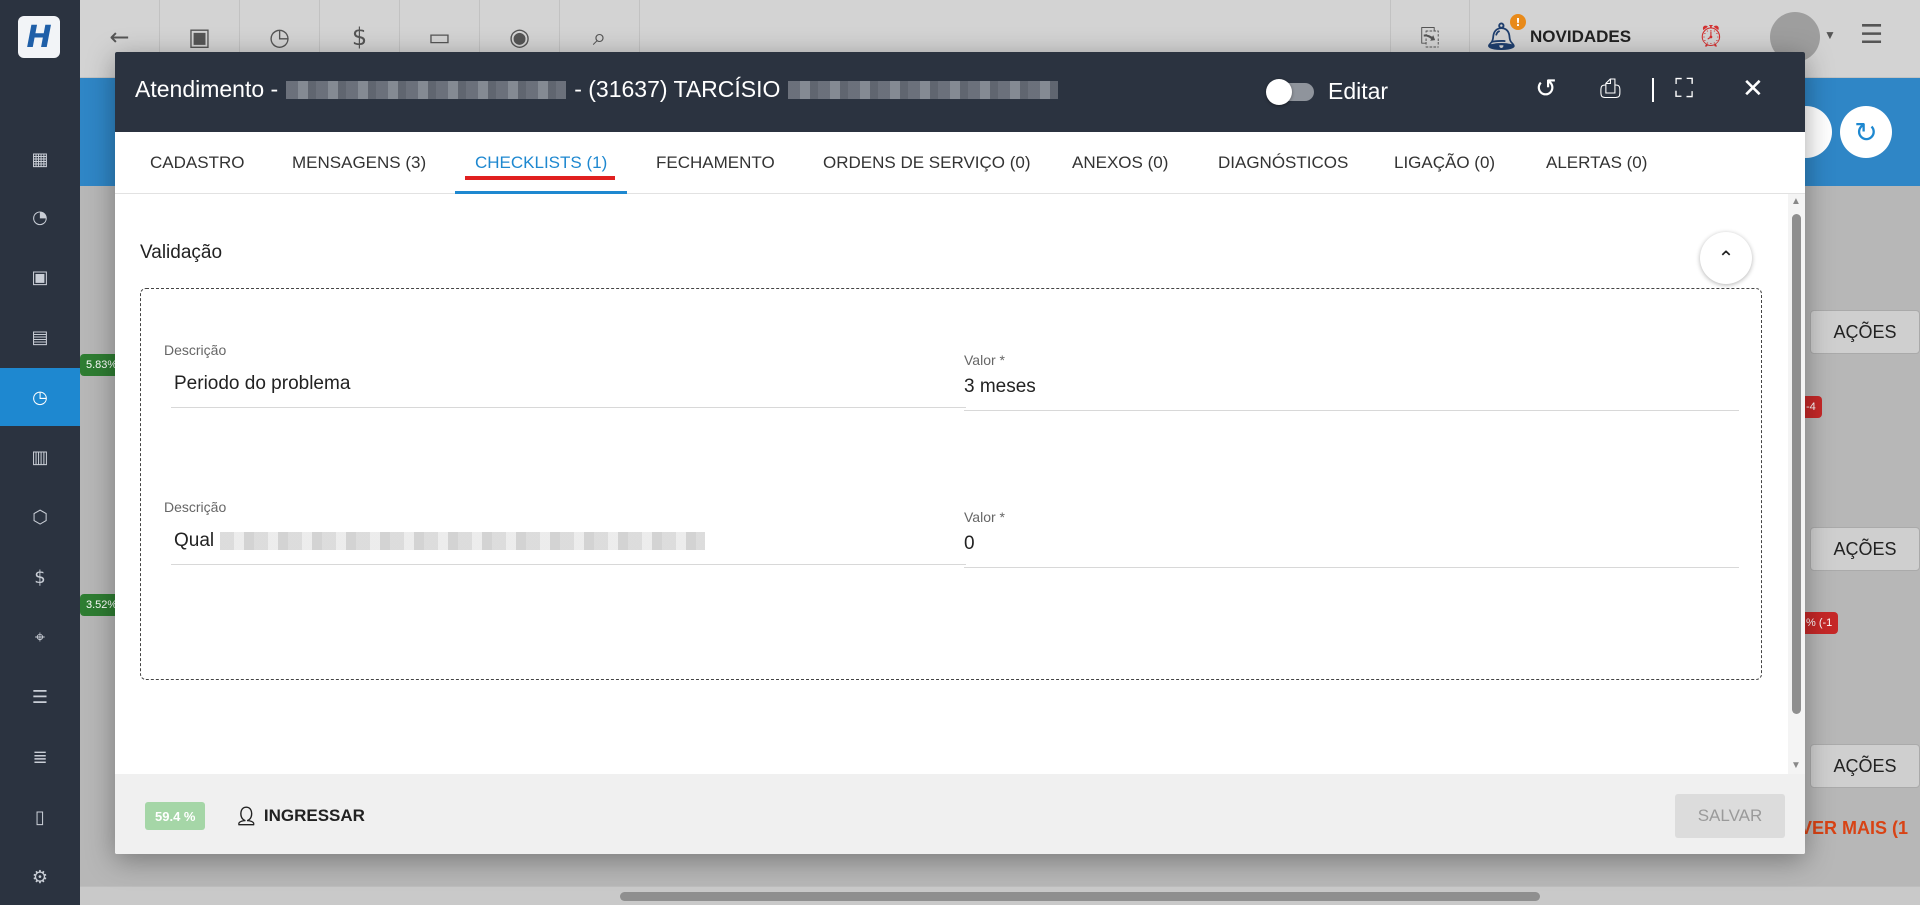 The width and height of the screenshot is (1920, 905). Describe the element at coordinates (1711, 37) in the screenshot. I see `alarm-icon: ⏰︎` at that location.